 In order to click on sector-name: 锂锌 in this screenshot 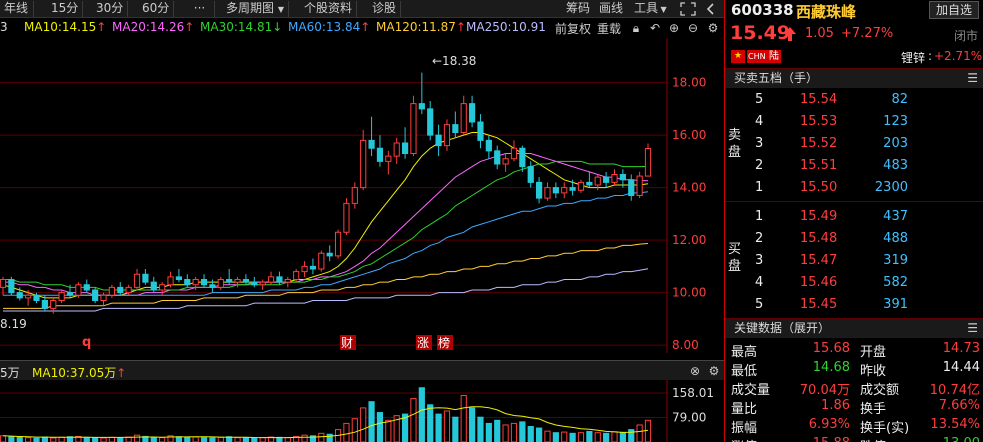, I will do `click(913, 57)`.